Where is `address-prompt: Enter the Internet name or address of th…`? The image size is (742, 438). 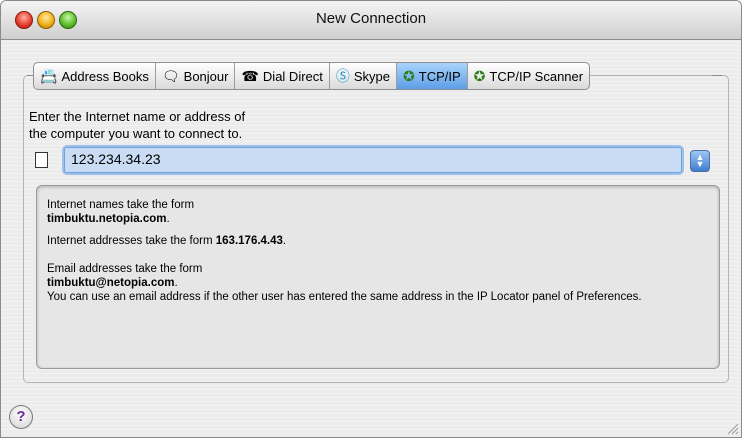 address-prompt: Enter the Internet name or address of th… is located at coordinates (289, 125).